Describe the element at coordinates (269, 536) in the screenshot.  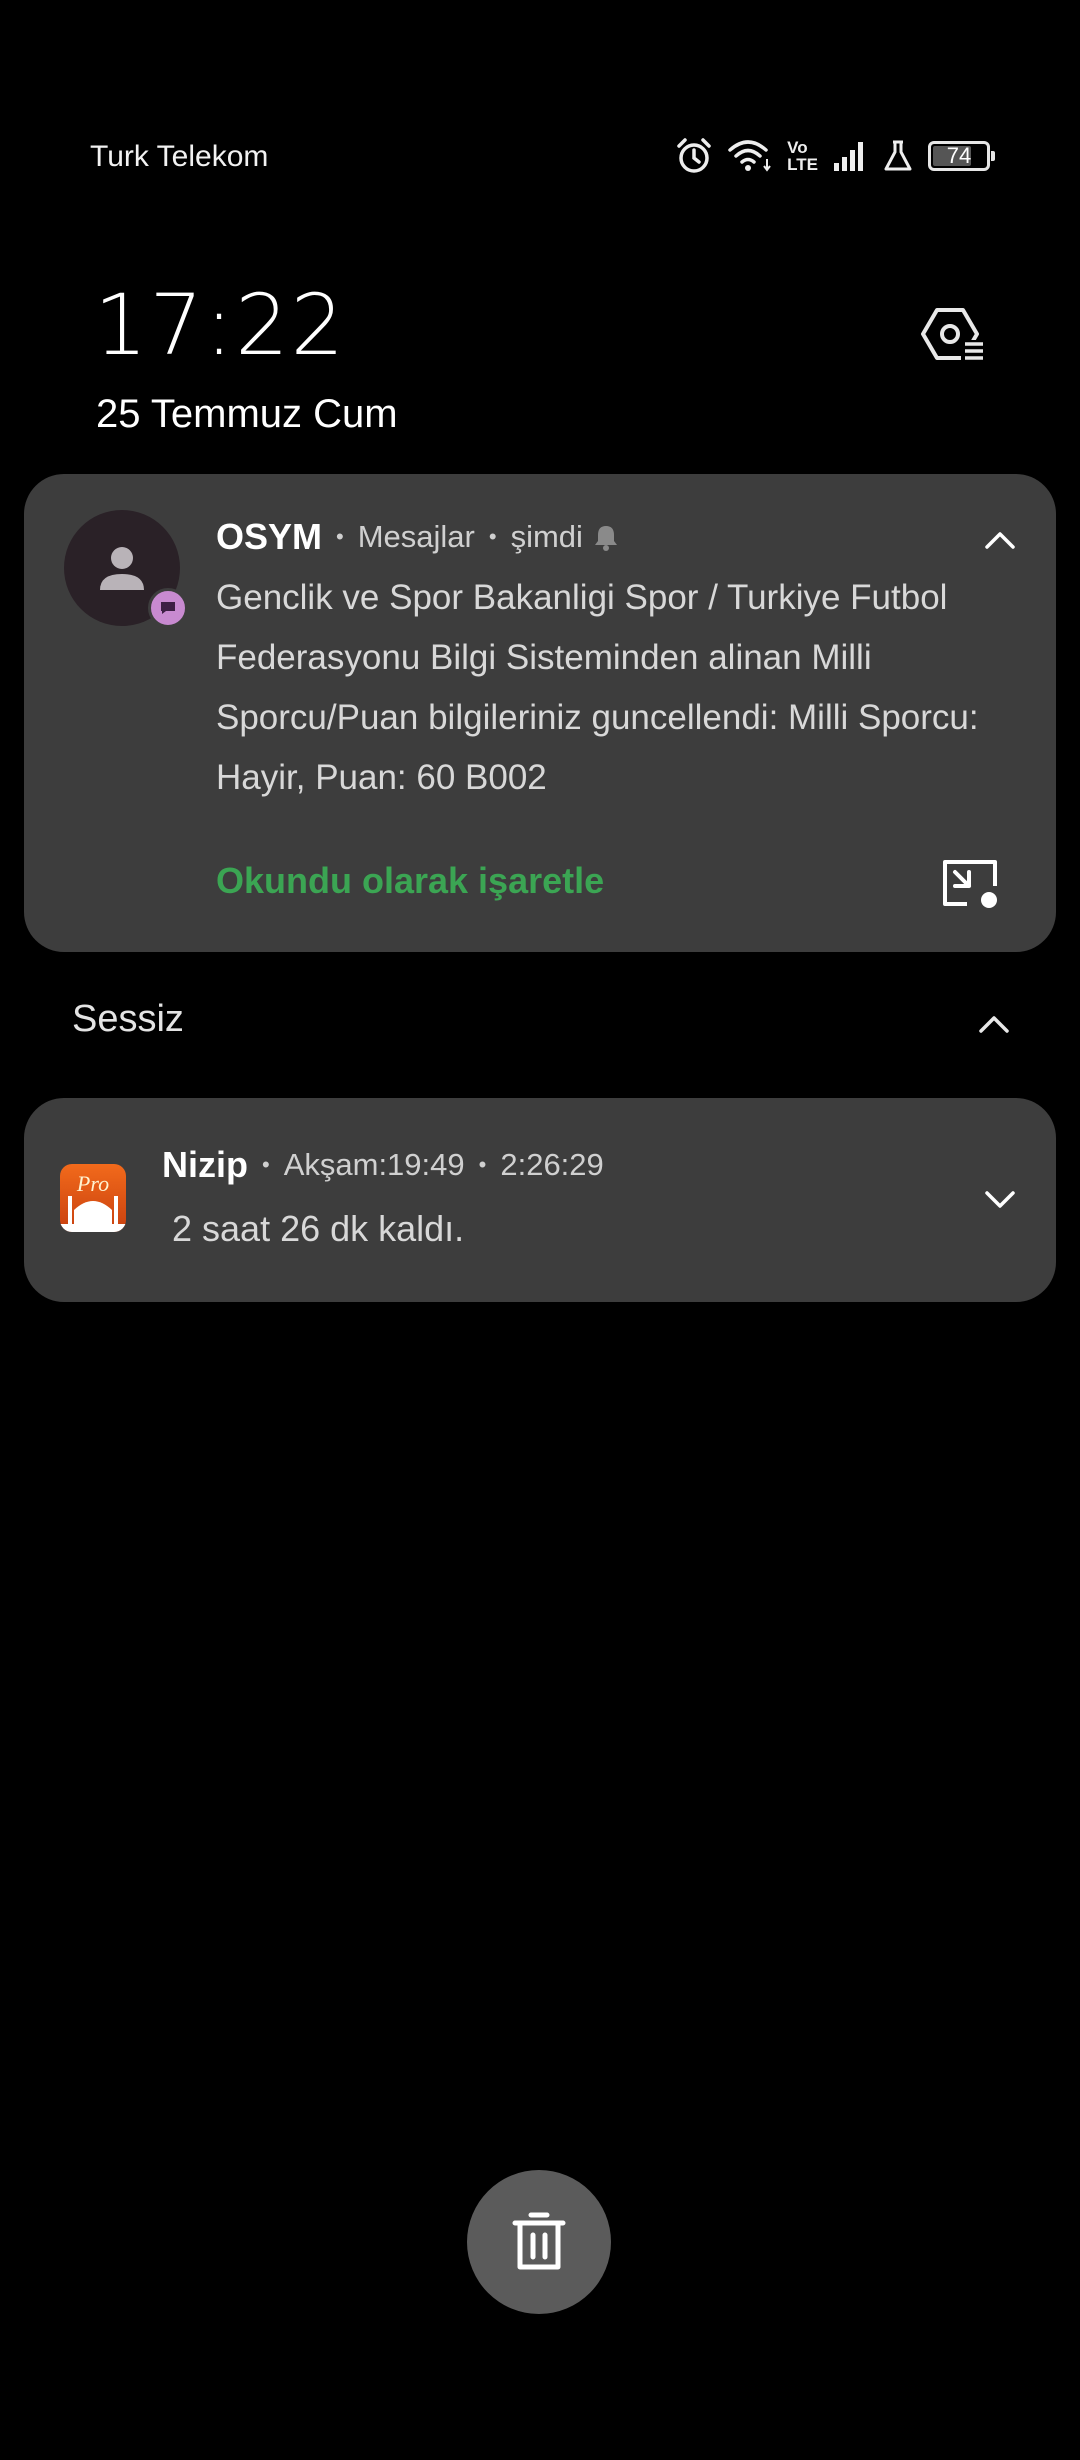
I see `notification-app-name: OSYM` at that location.